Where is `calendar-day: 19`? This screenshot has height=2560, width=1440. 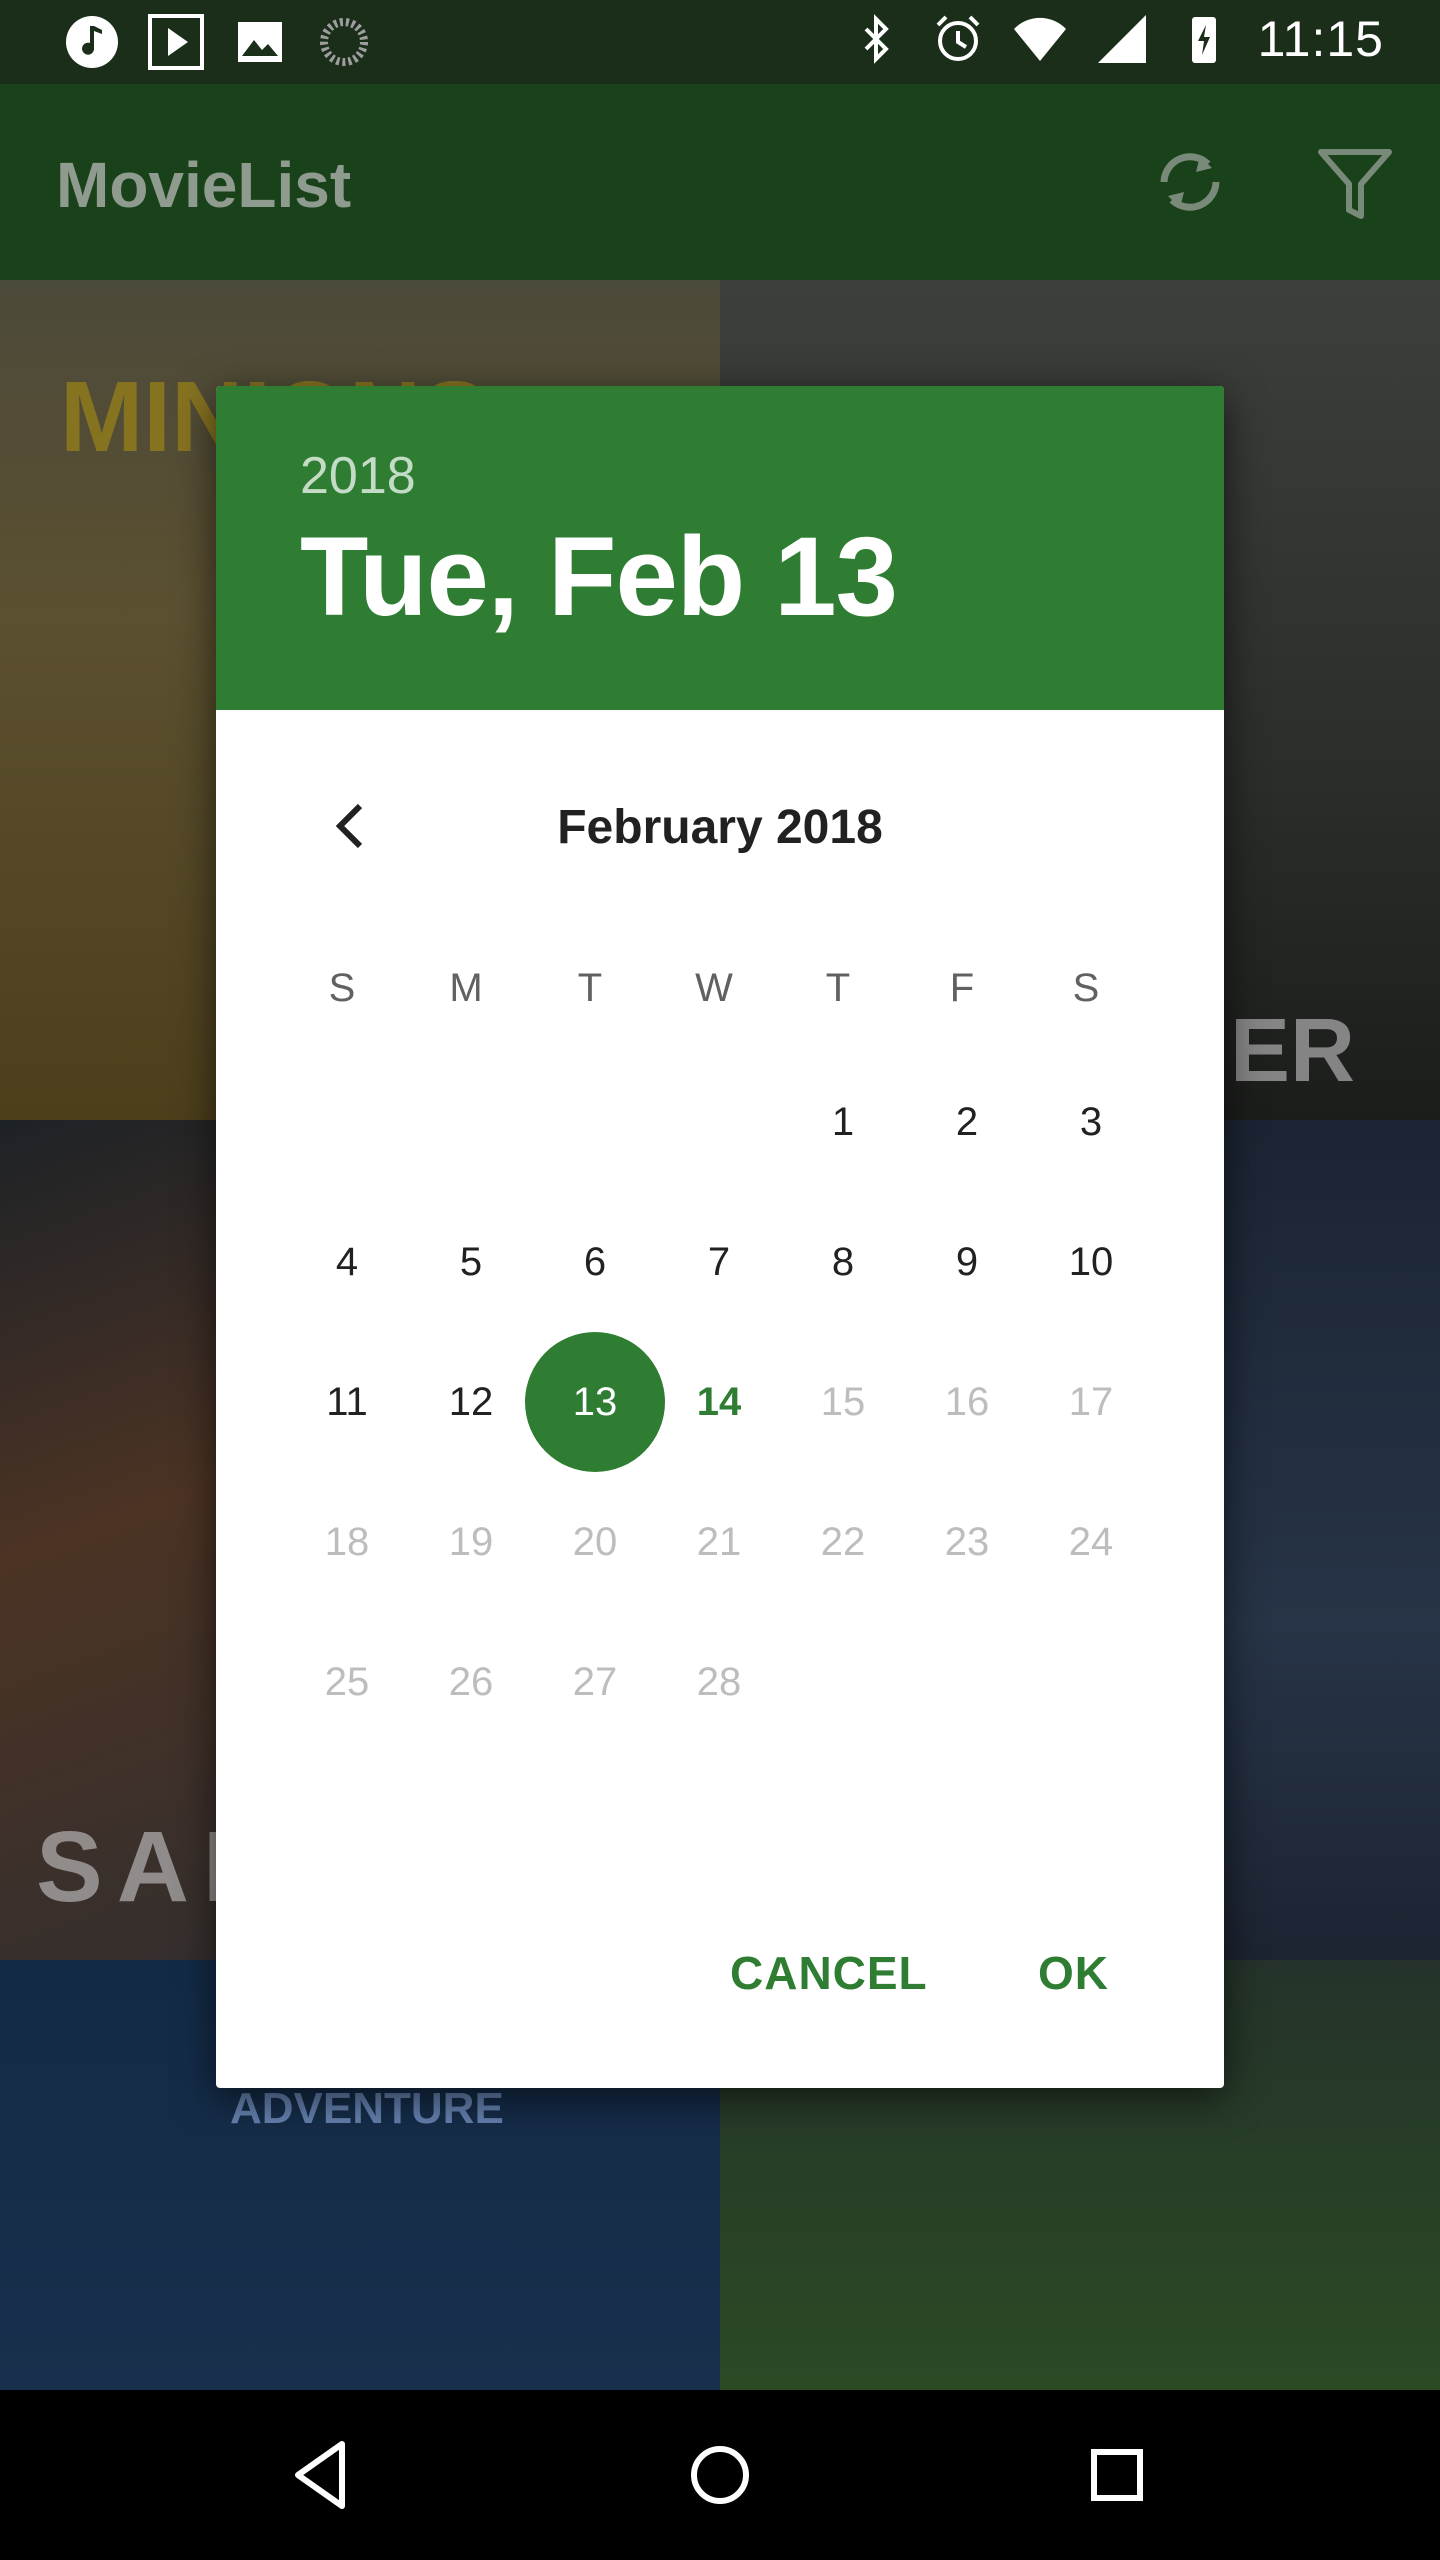 calendar-day: 19 is located at coordinates (471, 1542).